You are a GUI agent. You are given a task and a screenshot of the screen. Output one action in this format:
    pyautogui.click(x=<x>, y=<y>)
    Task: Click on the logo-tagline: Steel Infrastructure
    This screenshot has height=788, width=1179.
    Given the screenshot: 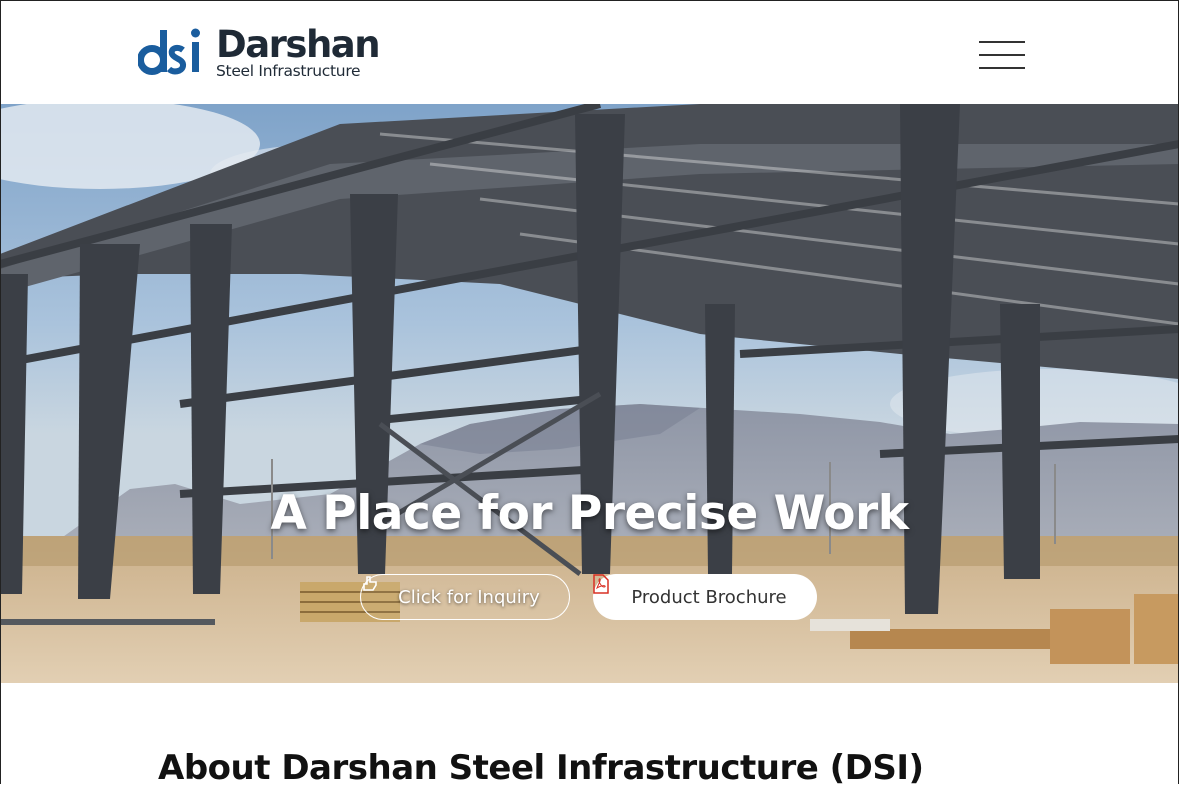 What is the action you would take?
    pyautogui.click(x=288, y=71)
    